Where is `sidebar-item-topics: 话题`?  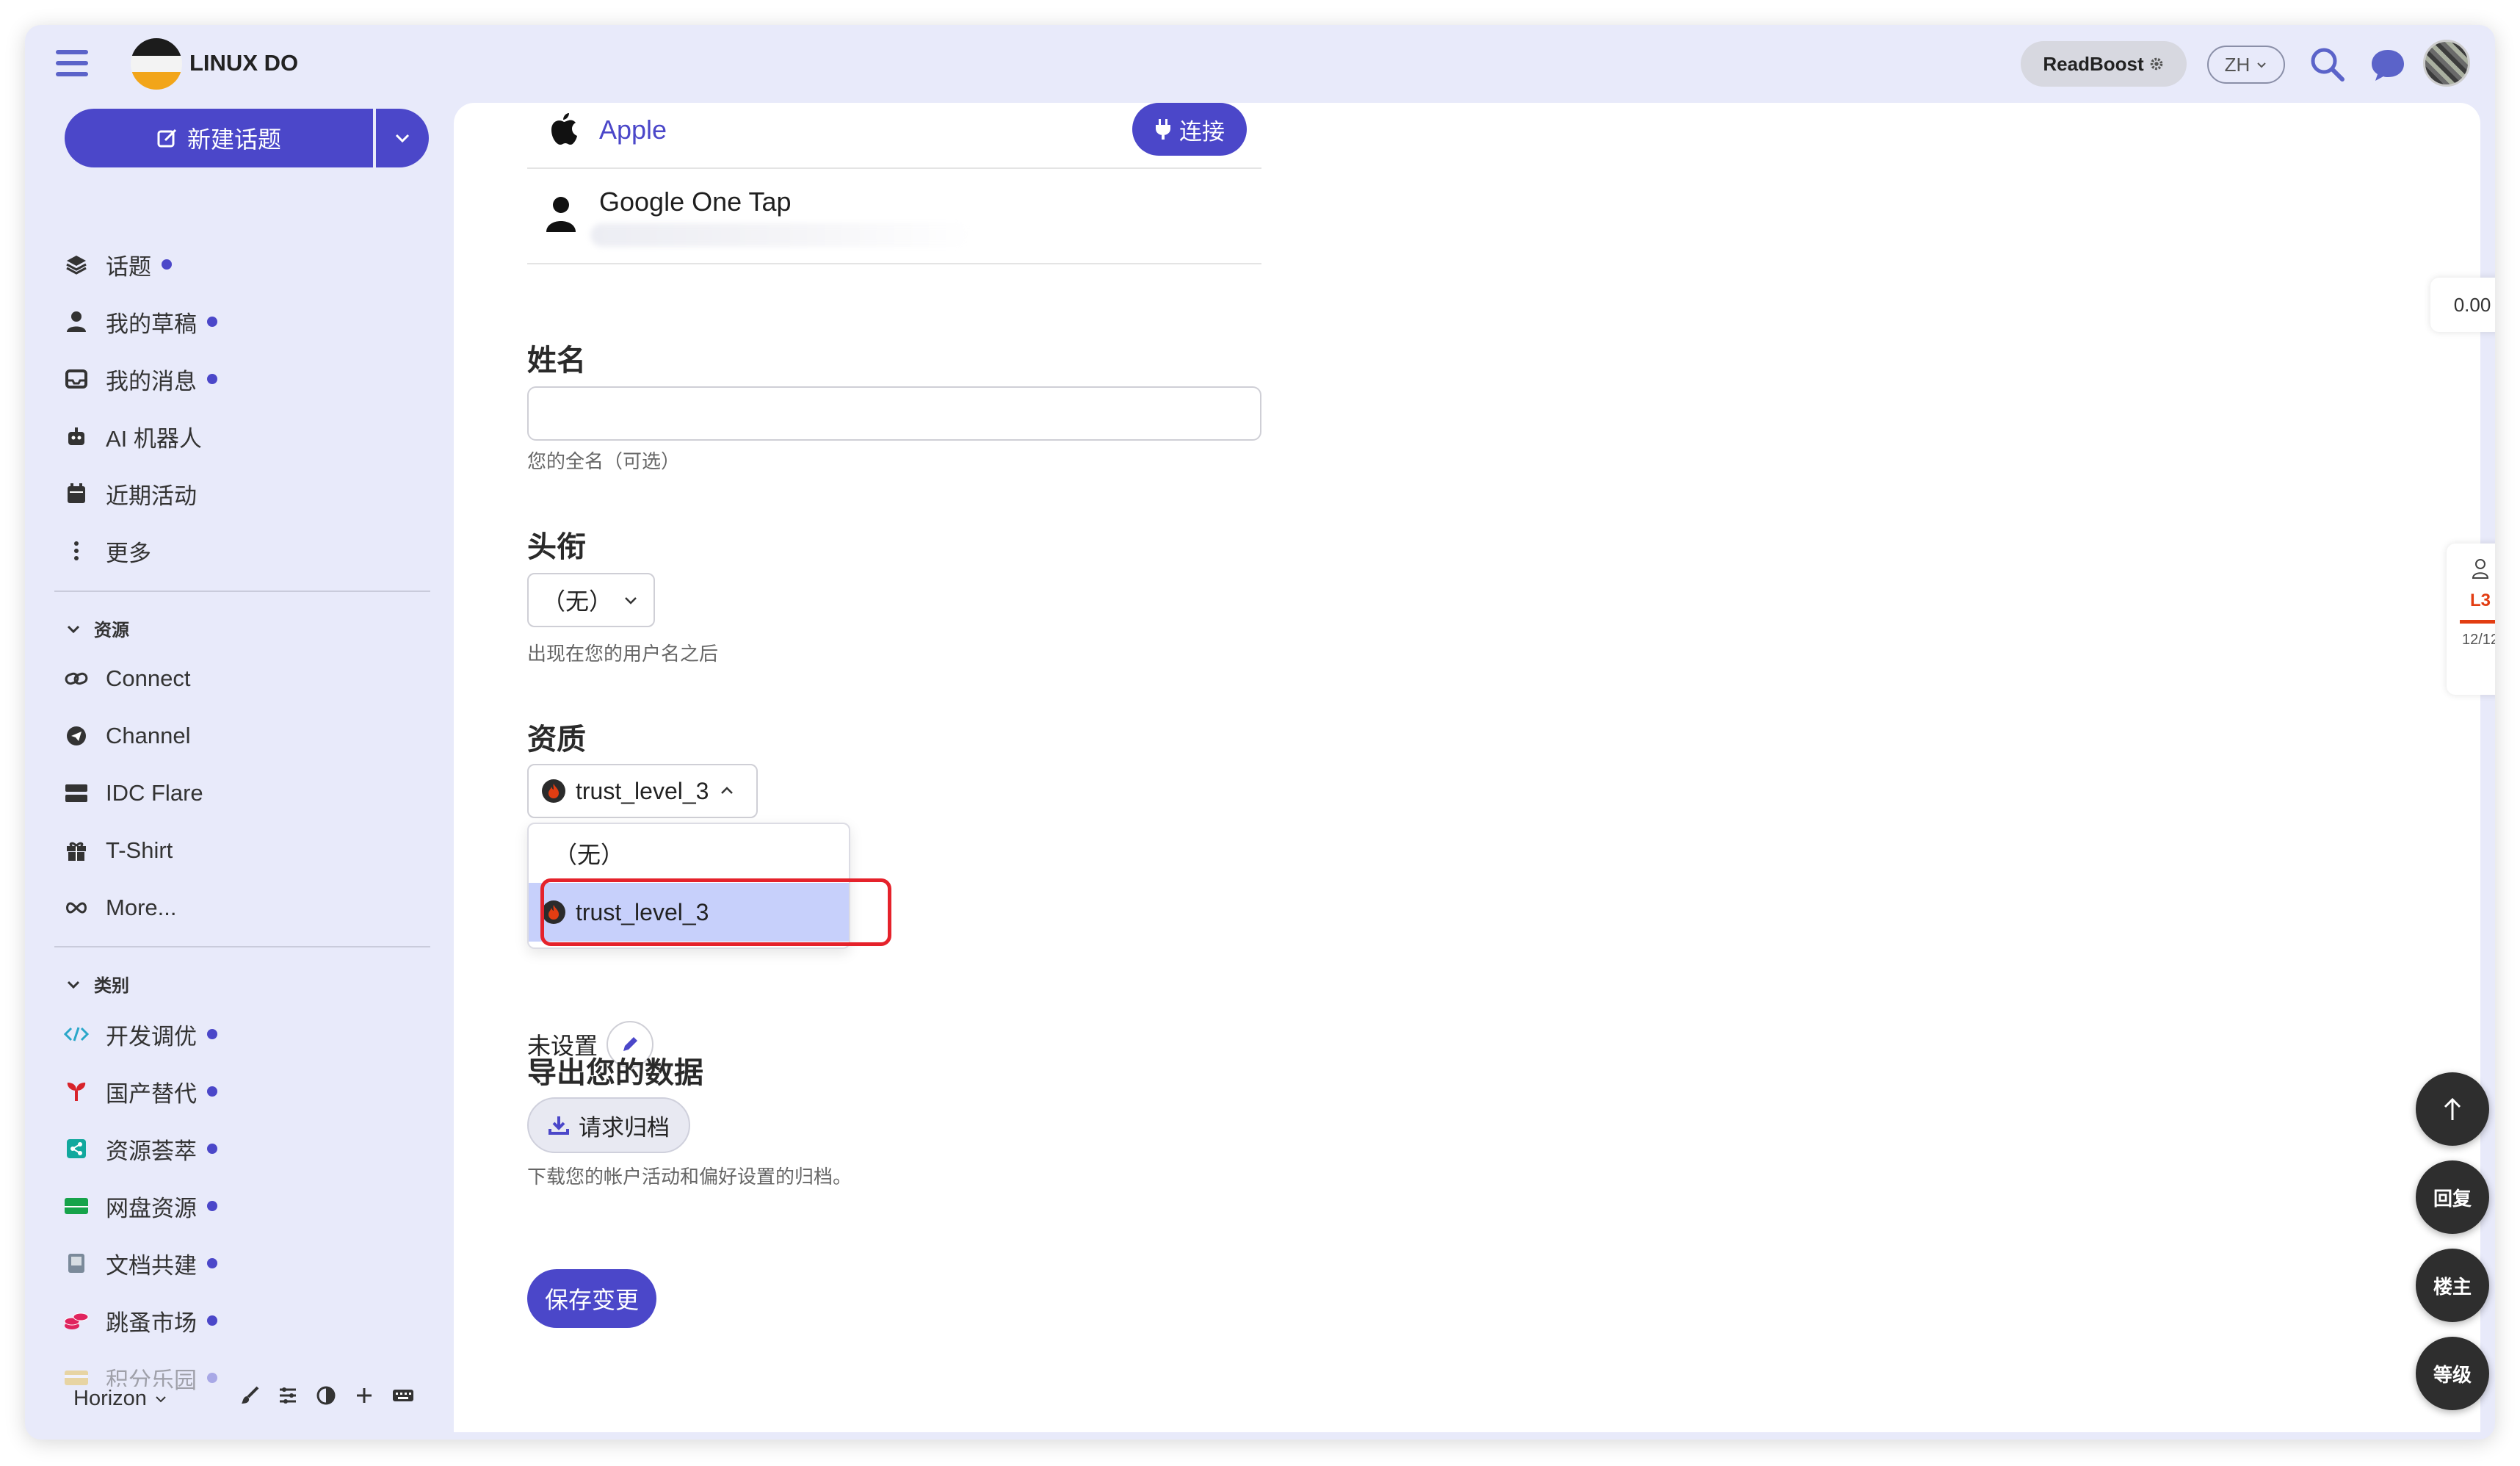
sidebar-item-topics: 话题 is located at coordinates (117, 264).